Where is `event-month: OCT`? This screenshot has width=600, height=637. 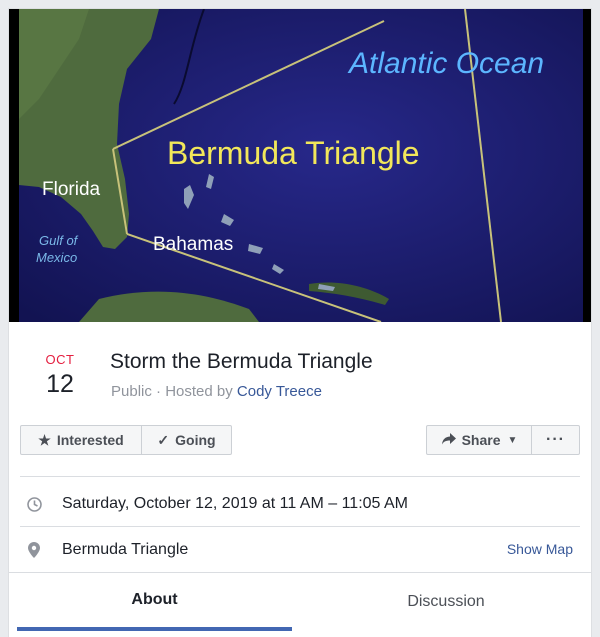 event-month: OCT is located at coordinates (60, 359).